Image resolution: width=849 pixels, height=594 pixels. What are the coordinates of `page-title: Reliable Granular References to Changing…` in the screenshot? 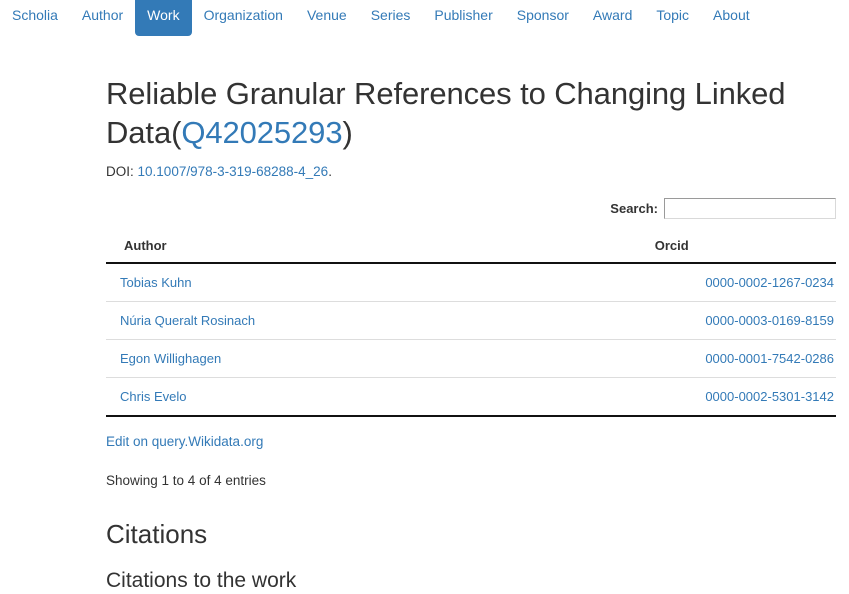 It's located at (471, 113).